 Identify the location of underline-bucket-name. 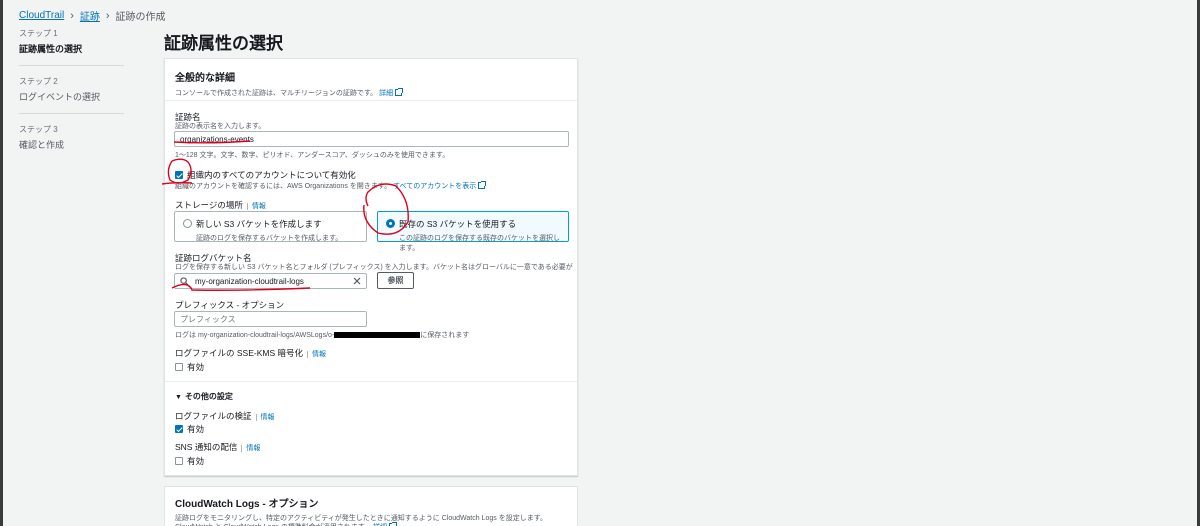
(241, 287).